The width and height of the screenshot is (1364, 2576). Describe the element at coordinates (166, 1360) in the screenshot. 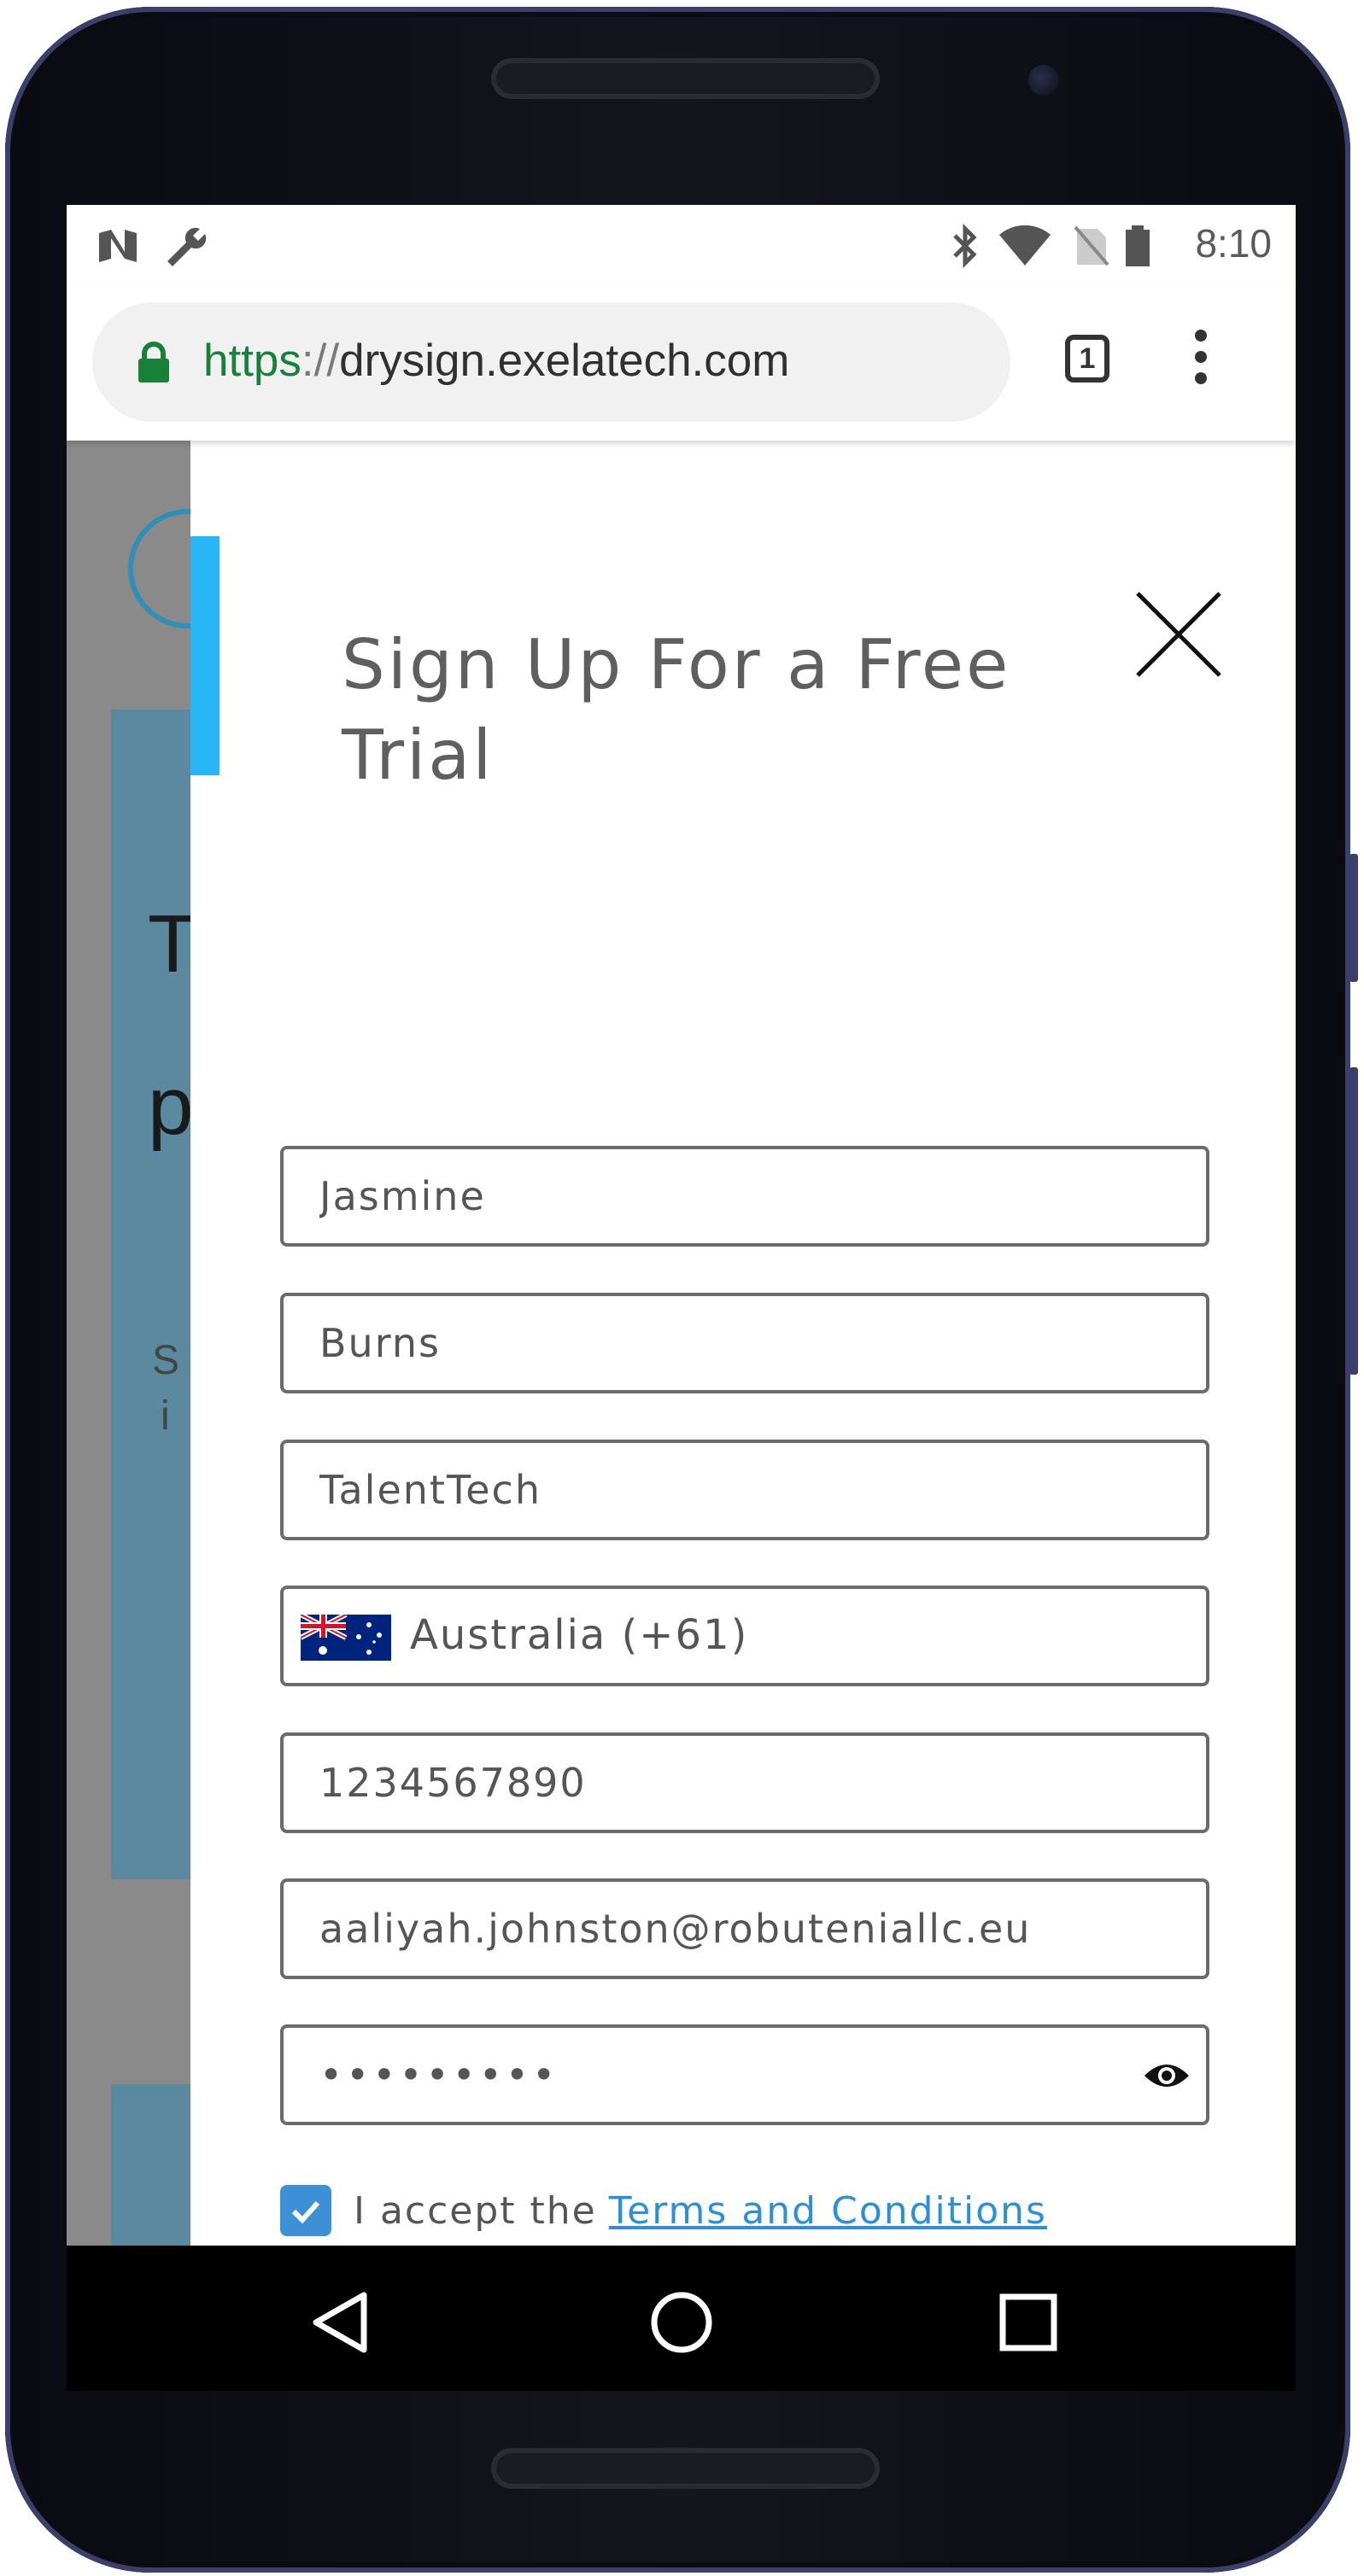

I see `background-text: S` at that location.